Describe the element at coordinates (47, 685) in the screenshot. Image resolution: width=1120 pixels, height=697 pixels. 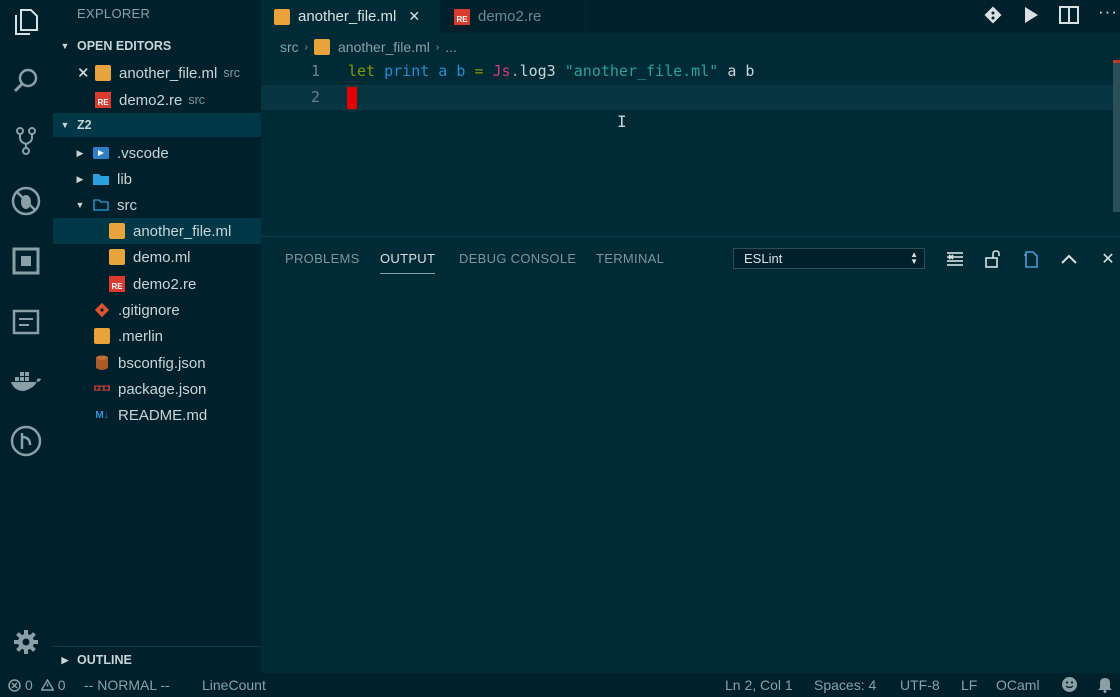
I see `warning-icon` at that location.